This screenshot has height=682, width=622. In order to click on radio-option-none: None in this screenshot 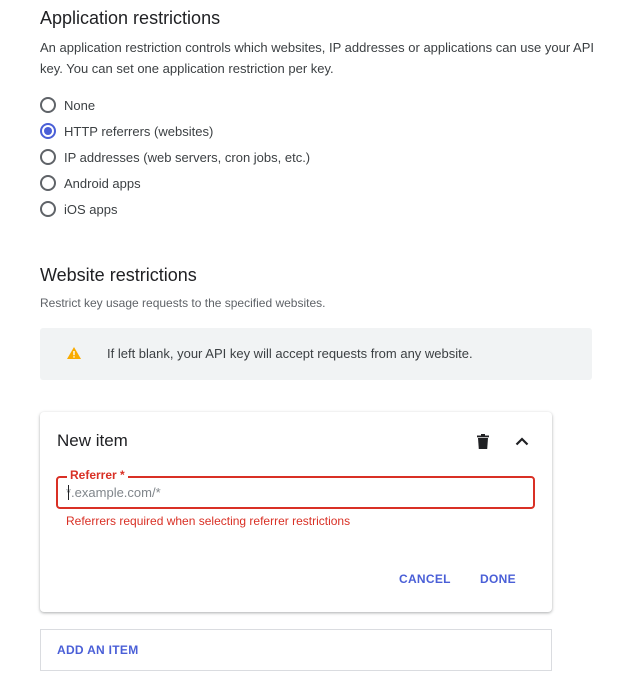, I will do `click(67, 105)`.